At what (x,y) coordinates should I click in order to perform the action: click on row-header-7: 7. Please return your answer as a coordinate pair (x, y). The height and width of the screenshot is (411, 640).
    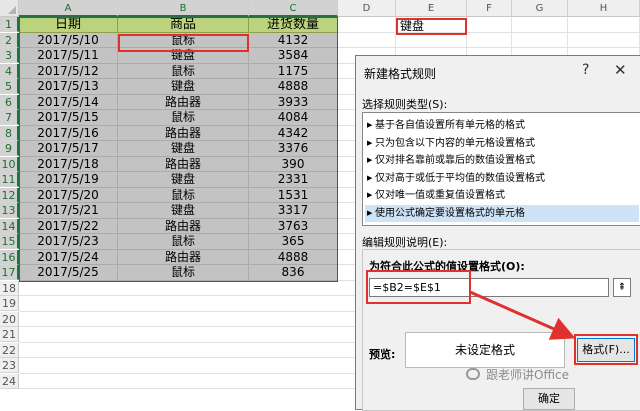
    Looking at the image, I should click on (9, 117).